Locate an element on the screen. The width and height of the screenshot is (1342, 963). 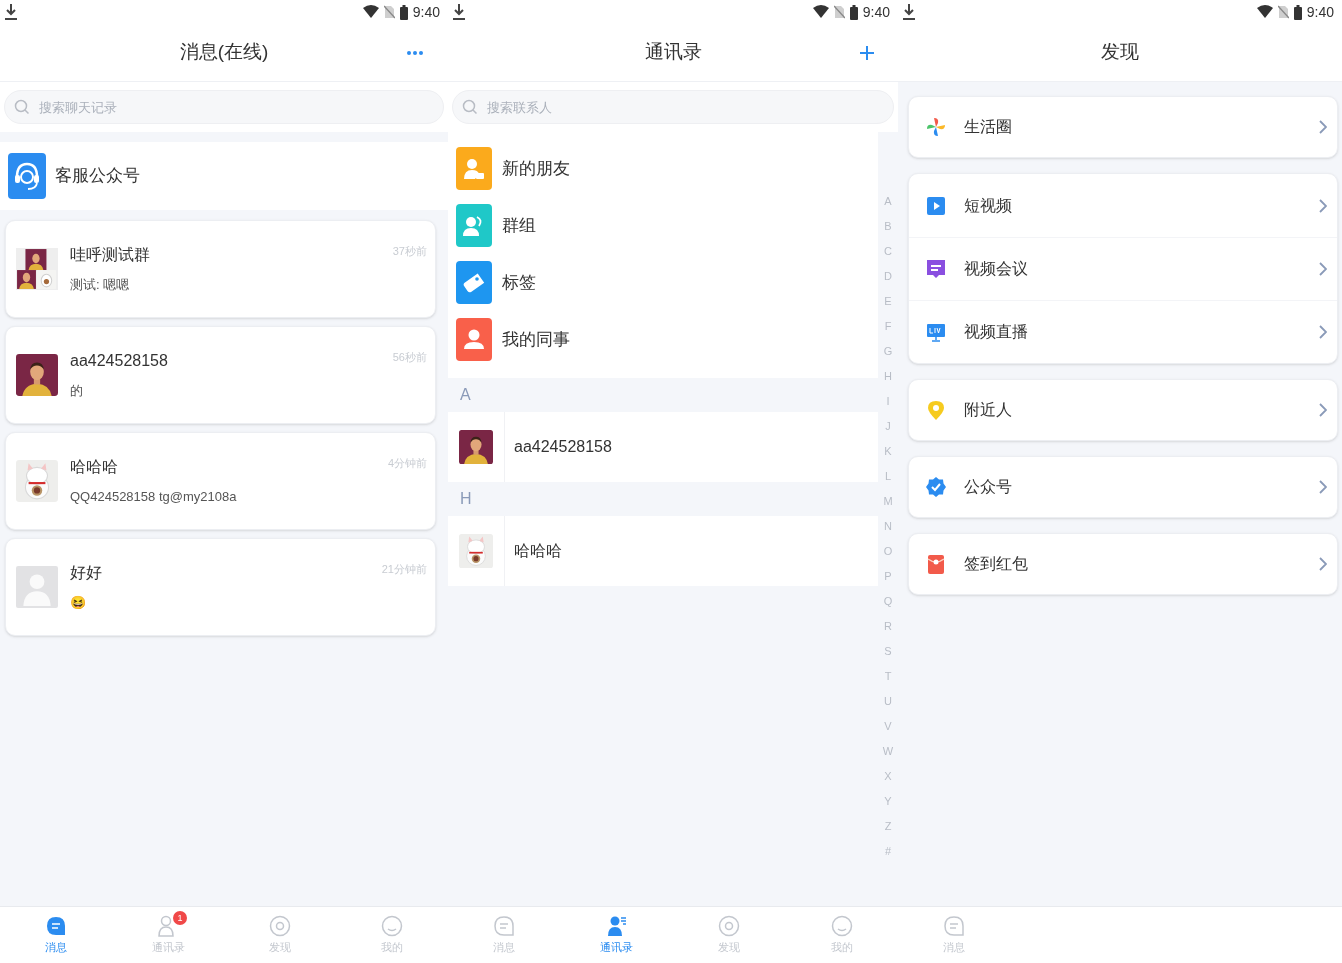
index-letter: B is located at coordinates (888, 226).